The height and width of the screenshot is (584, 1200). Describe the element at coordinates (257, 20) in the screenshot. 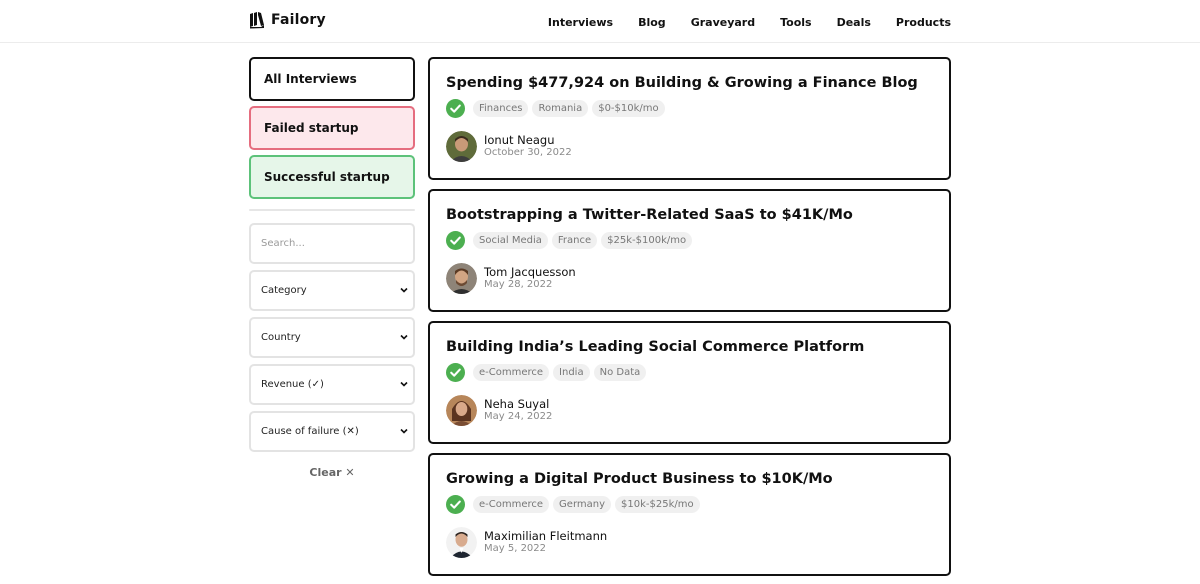

I see `book-stack-icon` at that location.